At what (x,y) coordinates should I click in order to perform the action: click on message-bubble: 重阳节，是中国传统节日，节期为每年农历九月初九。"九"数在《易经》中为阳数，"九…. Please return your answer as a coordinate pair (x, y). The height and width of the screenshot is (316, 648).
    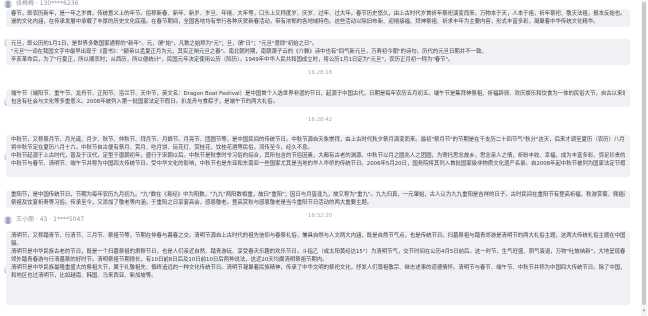
    Looking at the image, I should click on (318, 199).